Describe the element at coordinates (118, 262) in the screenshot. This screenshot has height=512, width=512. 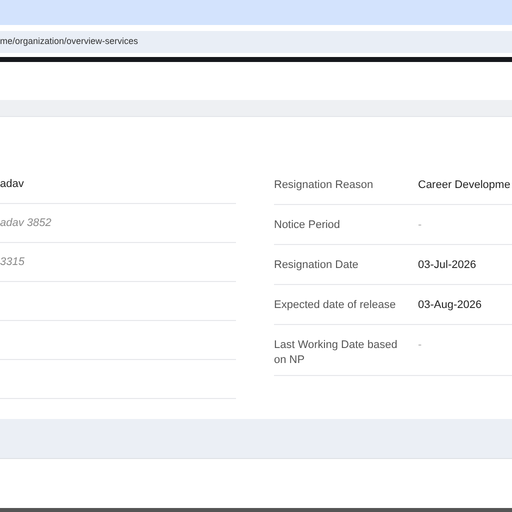
I see `text-input: 3315` at that location.